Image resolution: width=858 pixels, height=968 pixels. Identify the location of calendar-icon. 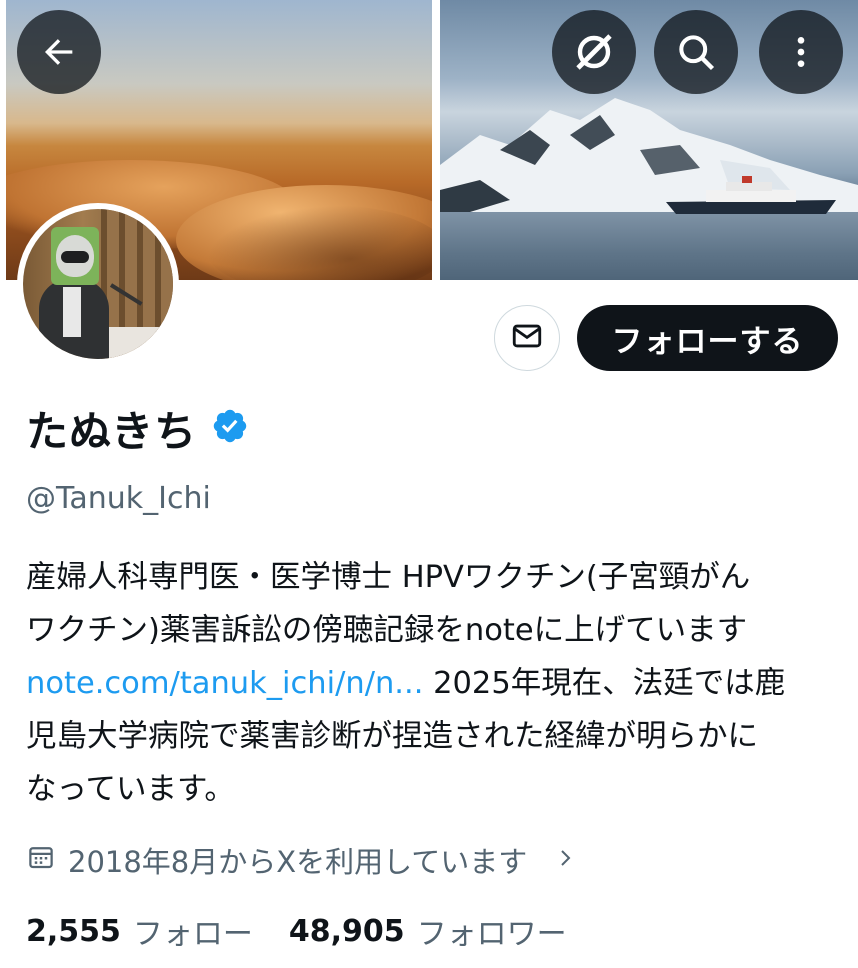
(41, 860).